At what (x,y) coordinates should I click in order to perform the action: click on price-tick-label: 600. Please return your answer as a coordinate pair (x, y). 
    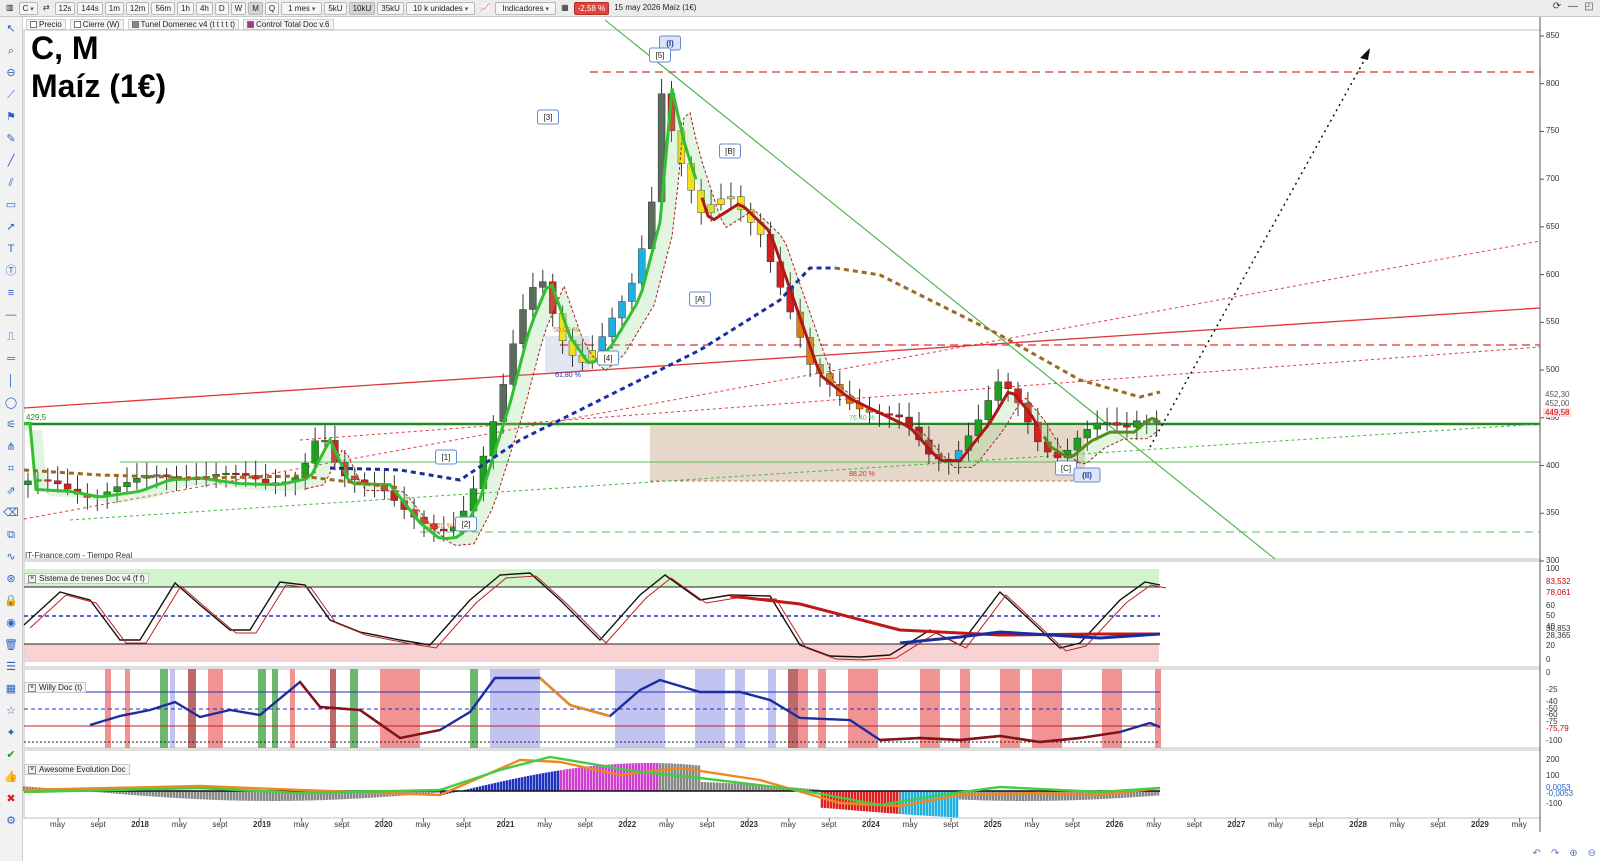
    Looking at the image, I should click on (1553, 274).